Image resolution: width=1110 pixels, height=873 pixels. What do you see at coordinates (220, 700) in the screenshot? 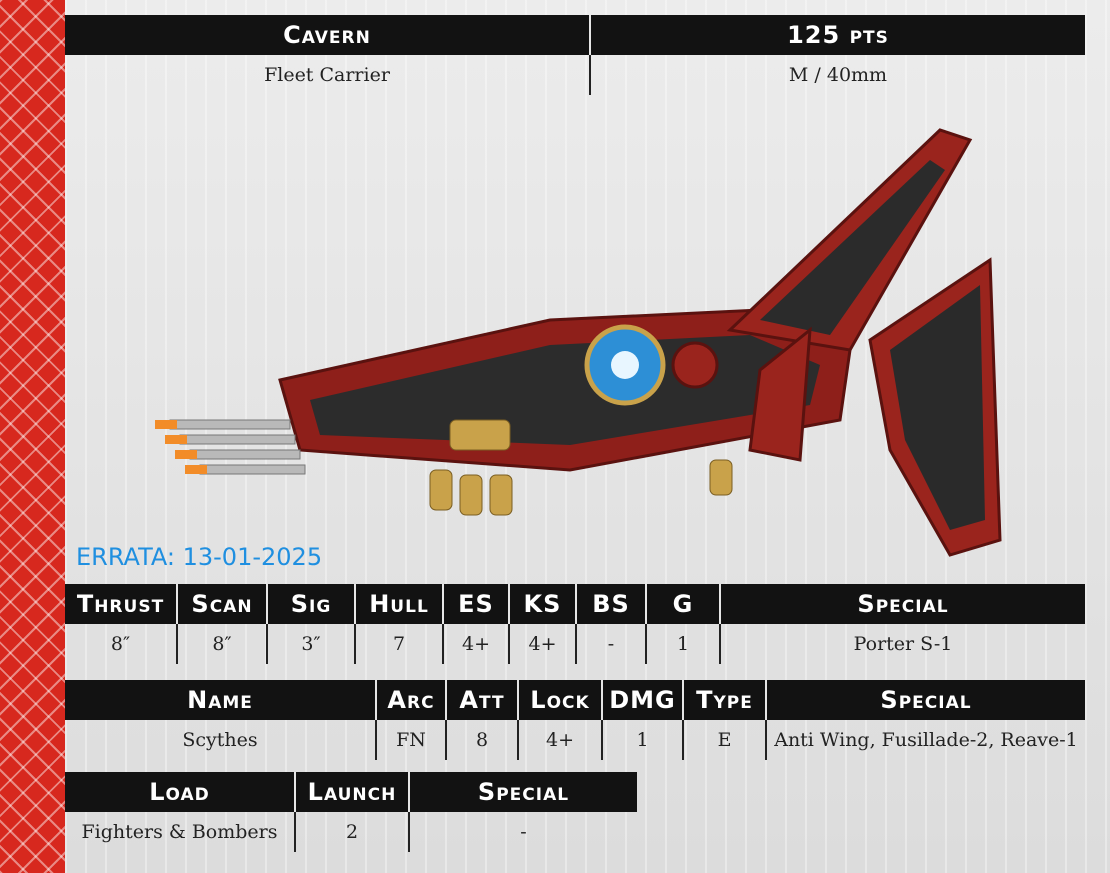
I see `weapon-header-name: Name` at bounding box center [220, 700].